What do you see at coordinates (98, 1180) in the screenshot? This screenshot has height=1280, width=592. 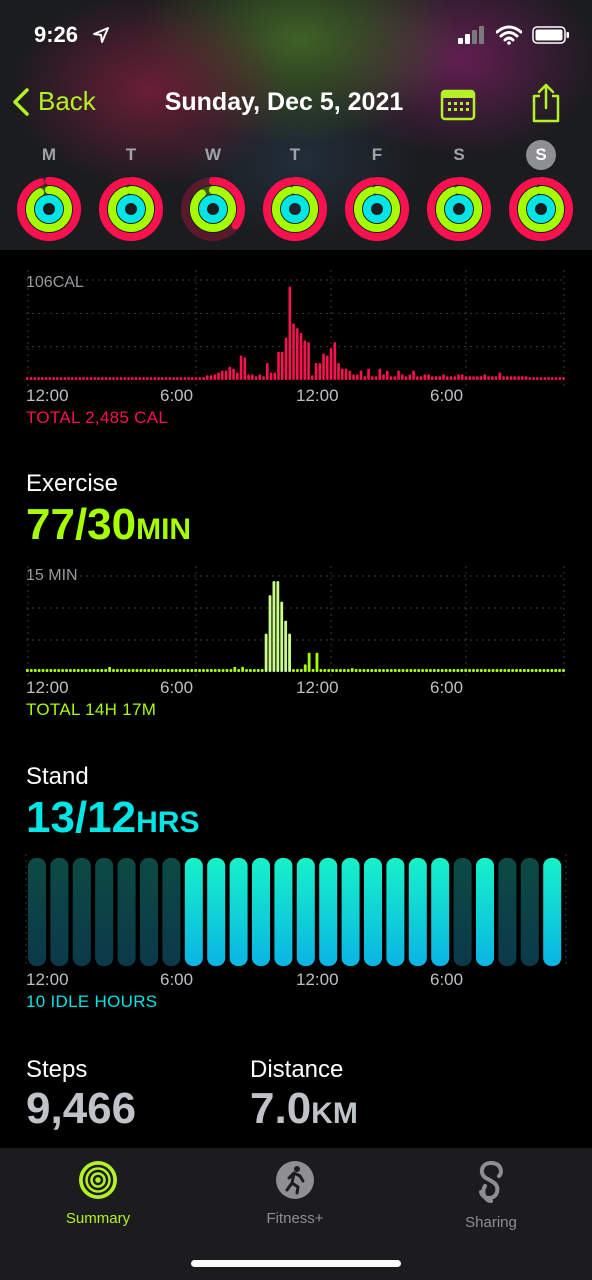 I see `activity-rings-icon` at bounding box center [98, 1180].